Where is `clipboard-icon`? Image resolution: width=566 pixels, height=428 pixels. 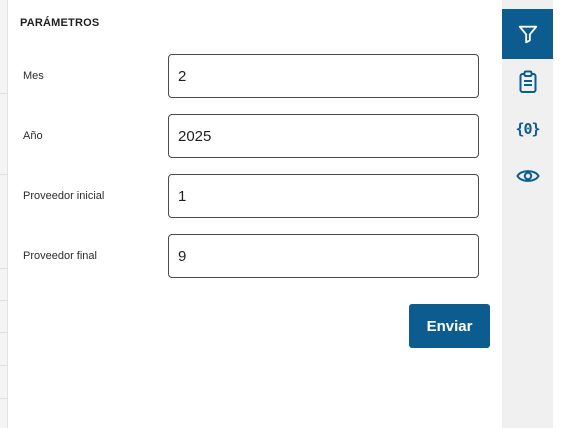
clipboard-icon is located at coordinates (527, 81).